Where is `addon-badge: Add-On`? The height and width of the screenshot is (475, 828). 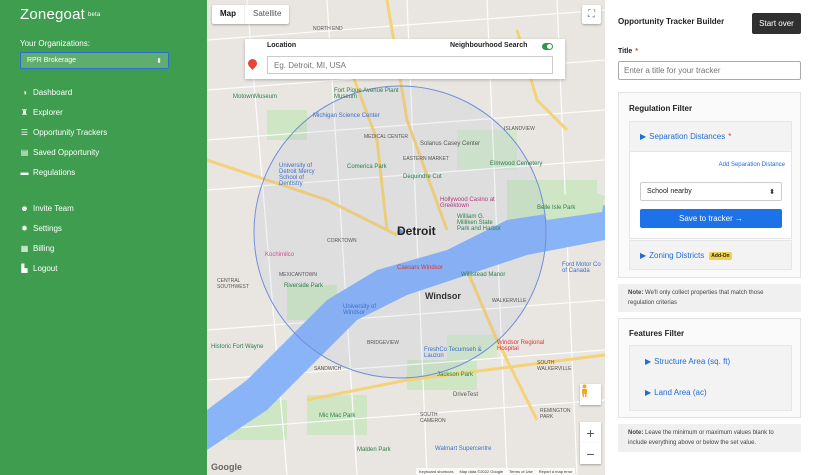
addon-badge: Add-On is located at coordinates (720, 255).